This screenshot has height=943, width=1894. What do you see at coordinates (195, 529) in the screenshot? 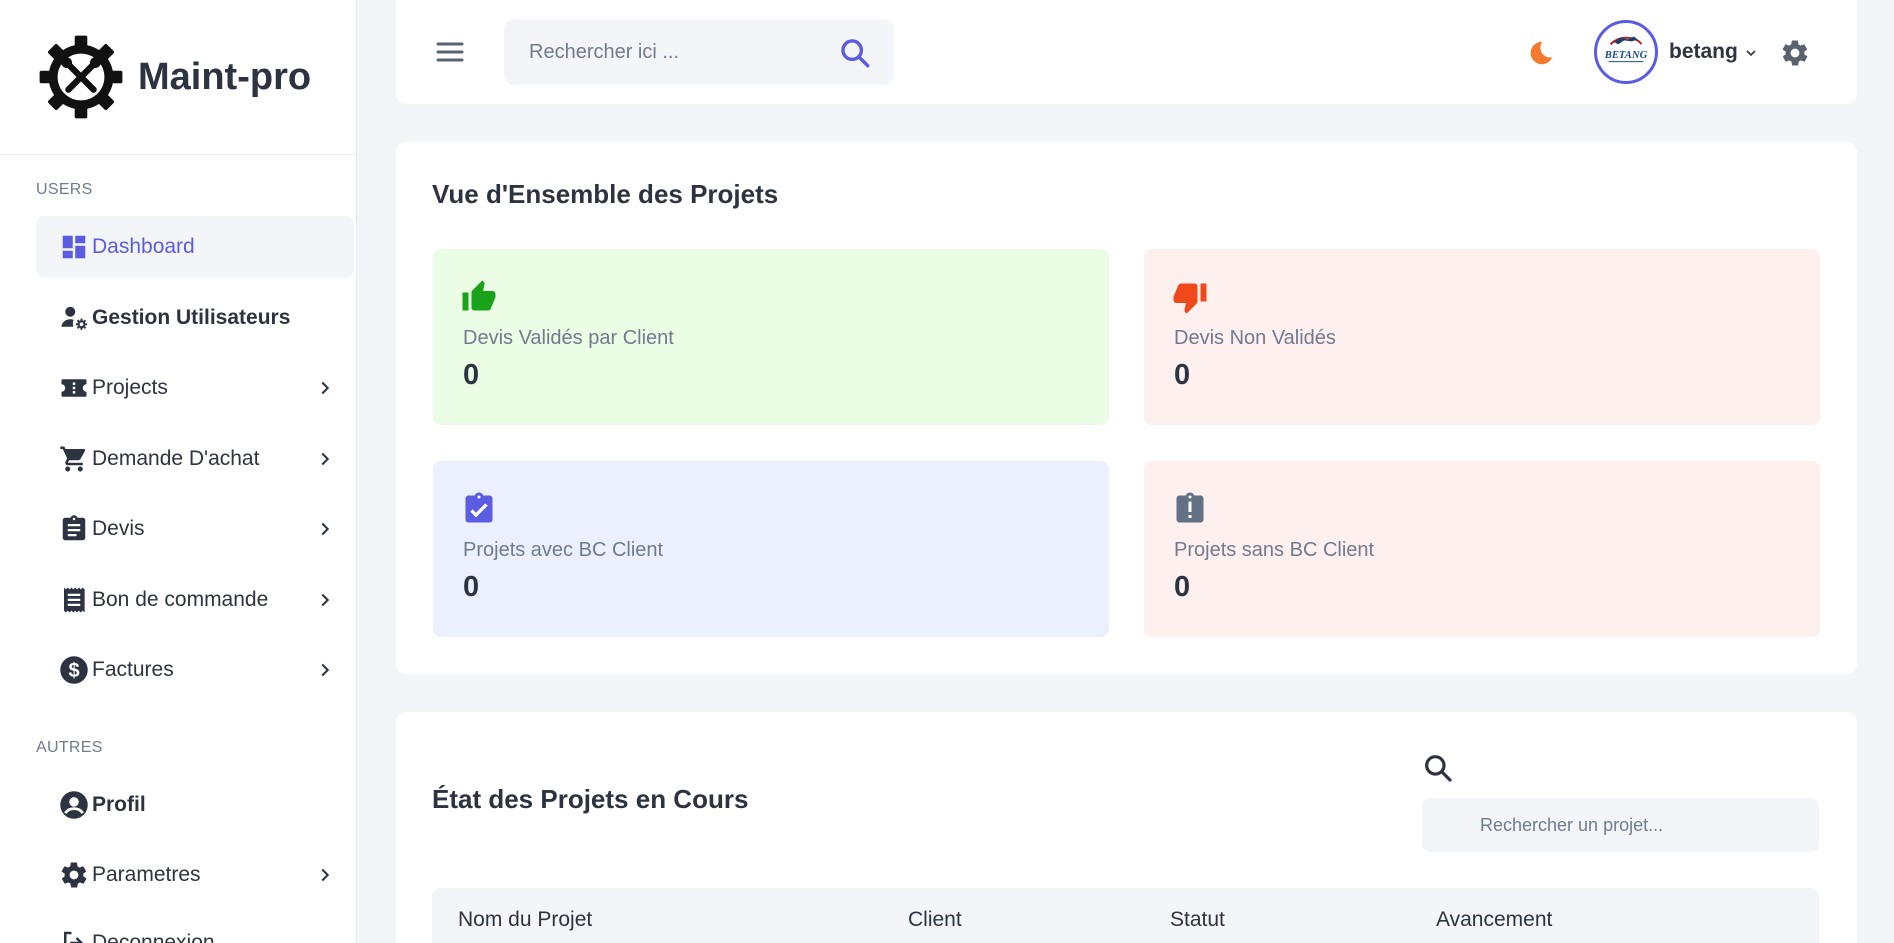
I see `sidebar-item-devis: Devis` at bounding box center [195, 529].